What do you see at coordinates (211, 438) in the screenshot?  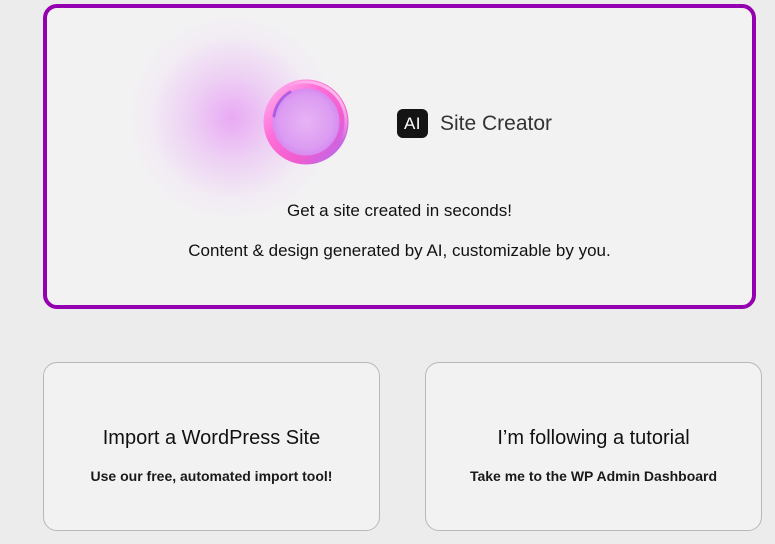 I see `import-site-title: Import a WordPress Site` at bounding box center [211, 438].